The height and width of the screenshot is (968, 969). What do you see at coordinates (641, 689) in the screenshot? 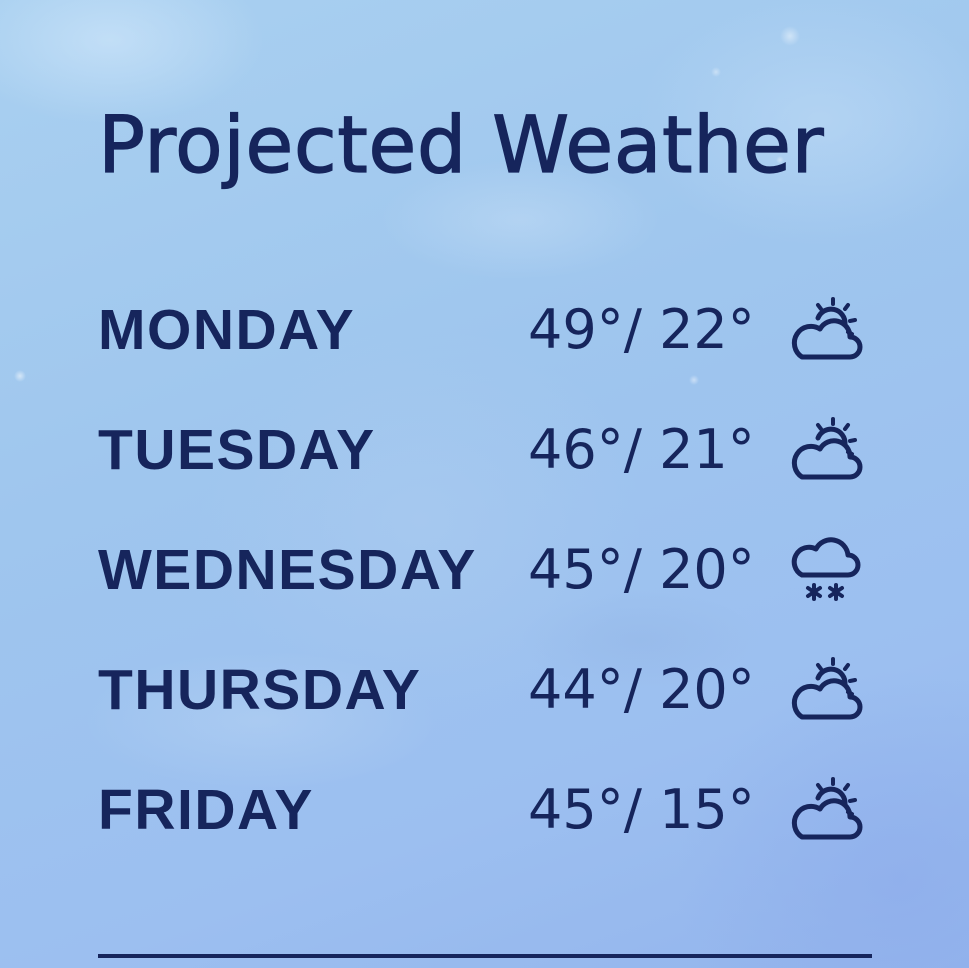
I see `temperature-range: 44°/ 20°` at bounding box center [641, 689].